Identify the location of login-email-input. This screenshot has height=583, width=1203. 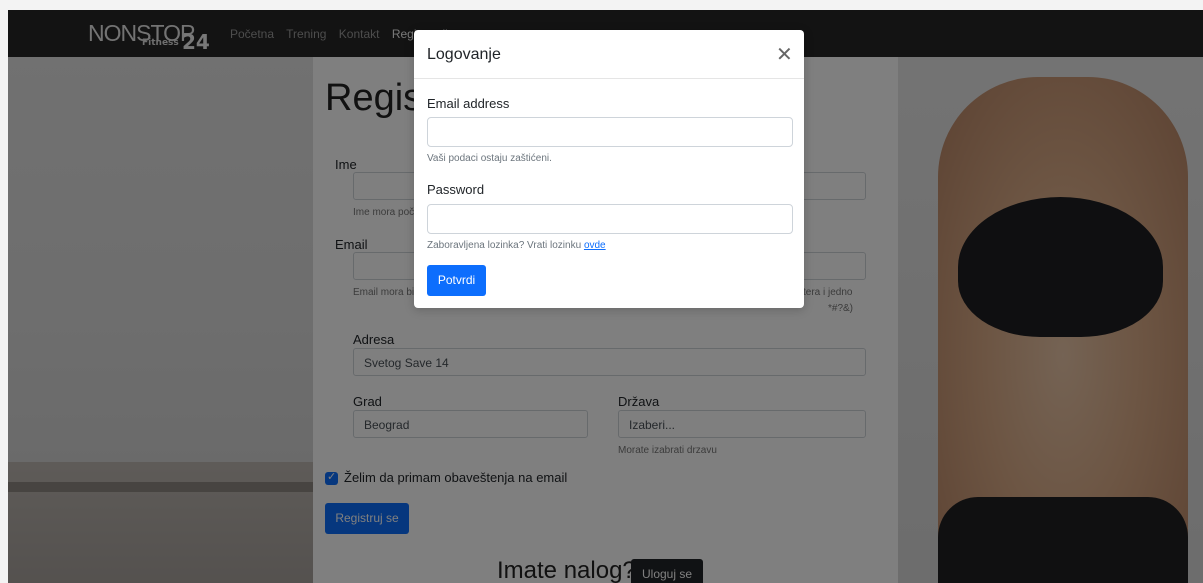
(610, 132).